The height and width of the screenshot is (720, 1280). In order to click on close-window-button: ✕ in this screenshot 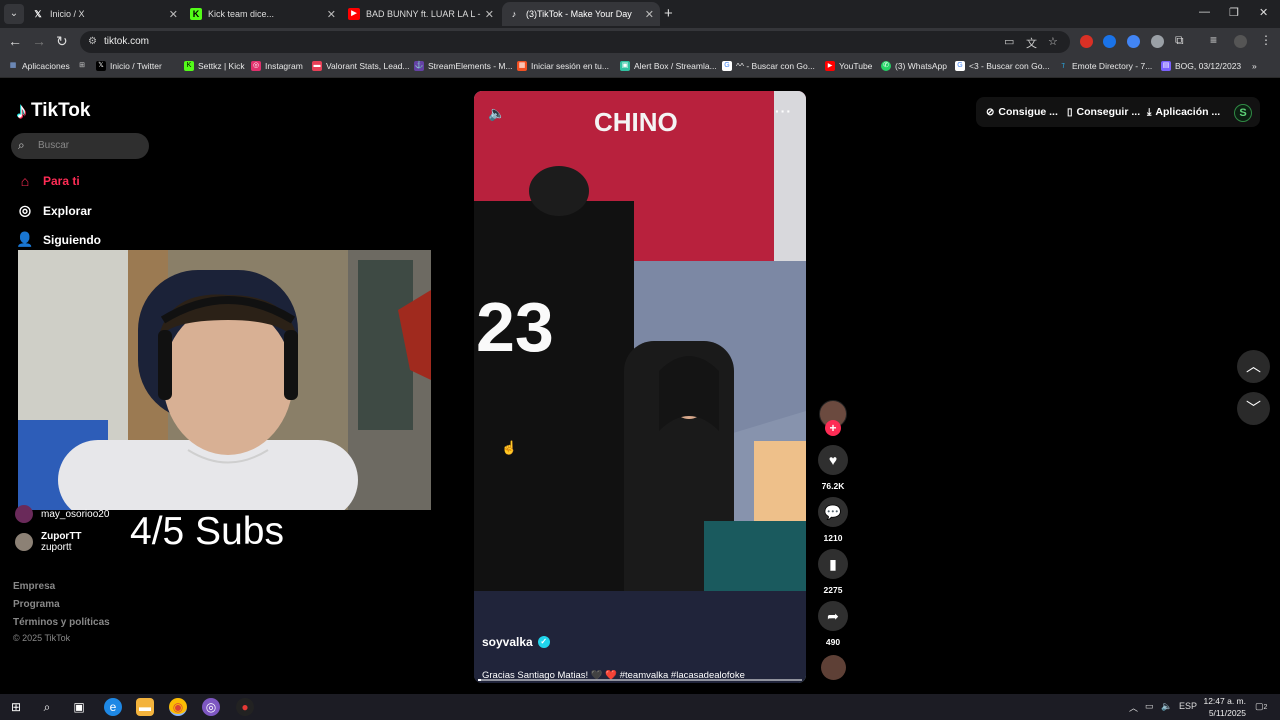, I will do `click(1263, 12)`.